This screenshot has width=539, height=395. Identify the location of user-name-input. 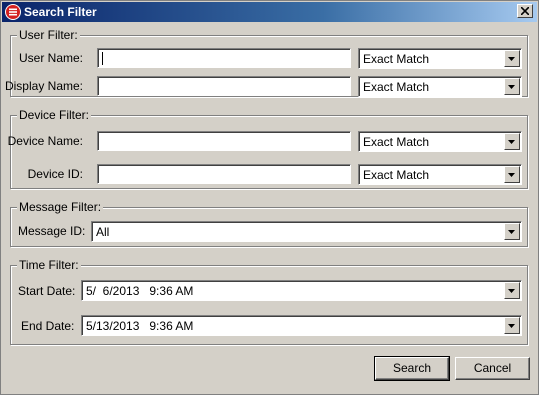
(224, 58).